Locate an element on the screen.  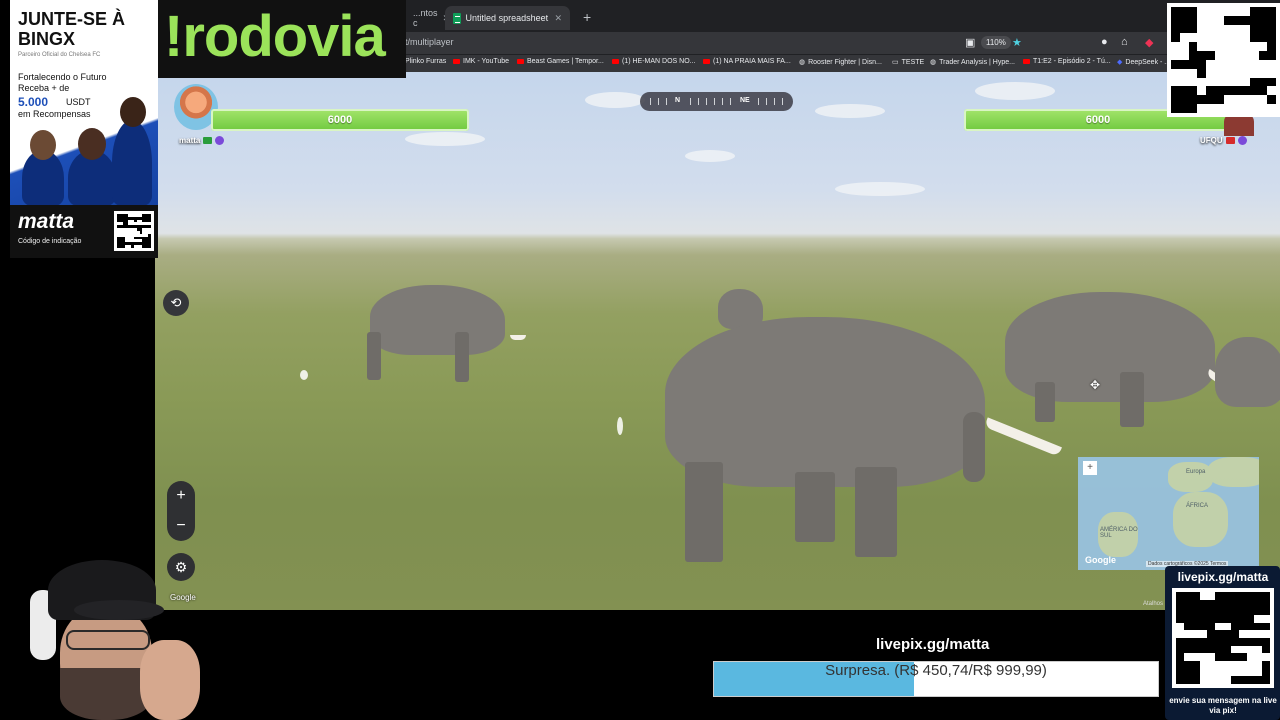
profile-icon: ◆ is located at coordinates (1149, 42).